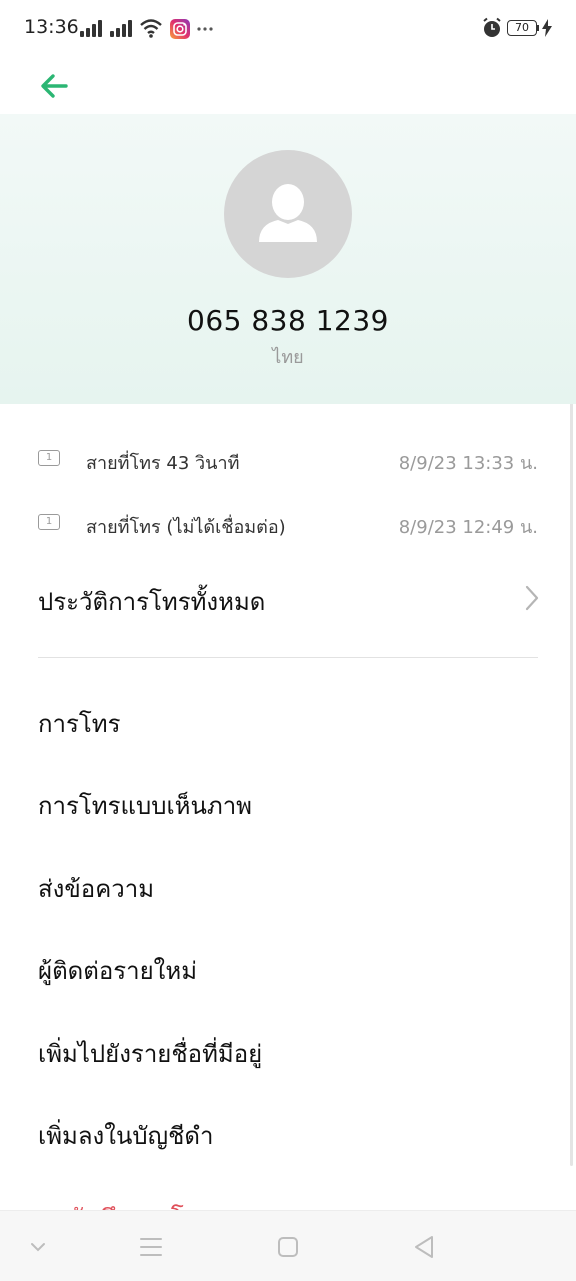 This screenshot has width=576, height=1281. I want to click on navigation-bar, so click(288, 1245).